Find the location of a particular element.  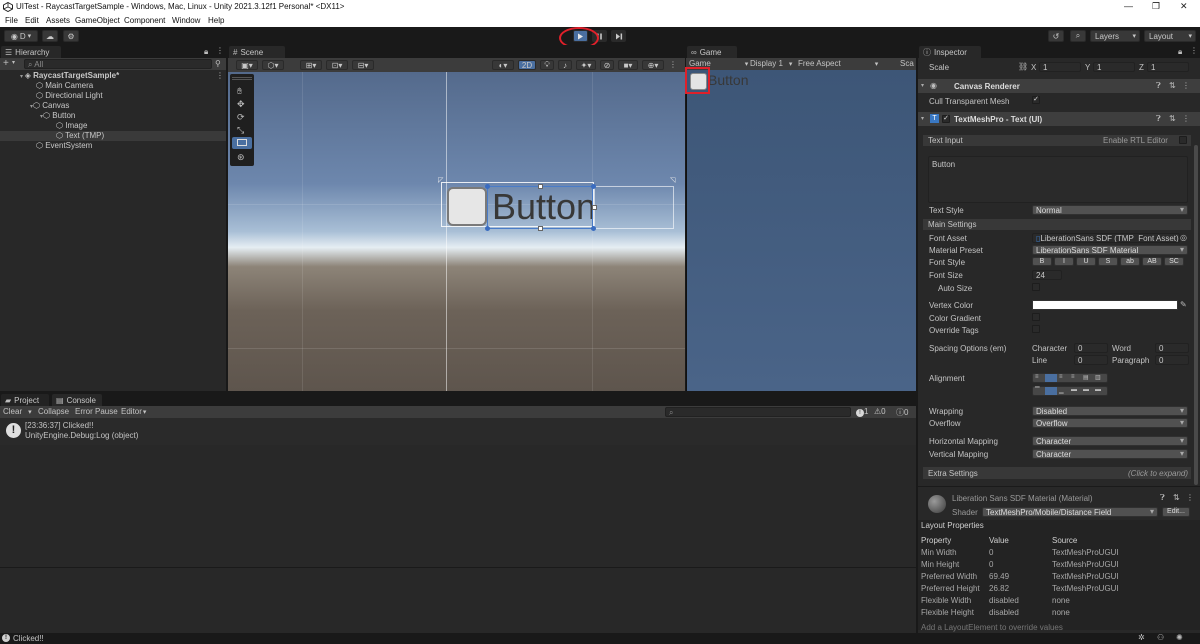

search-button: ⌕ is located at coordinates (1078, 36).